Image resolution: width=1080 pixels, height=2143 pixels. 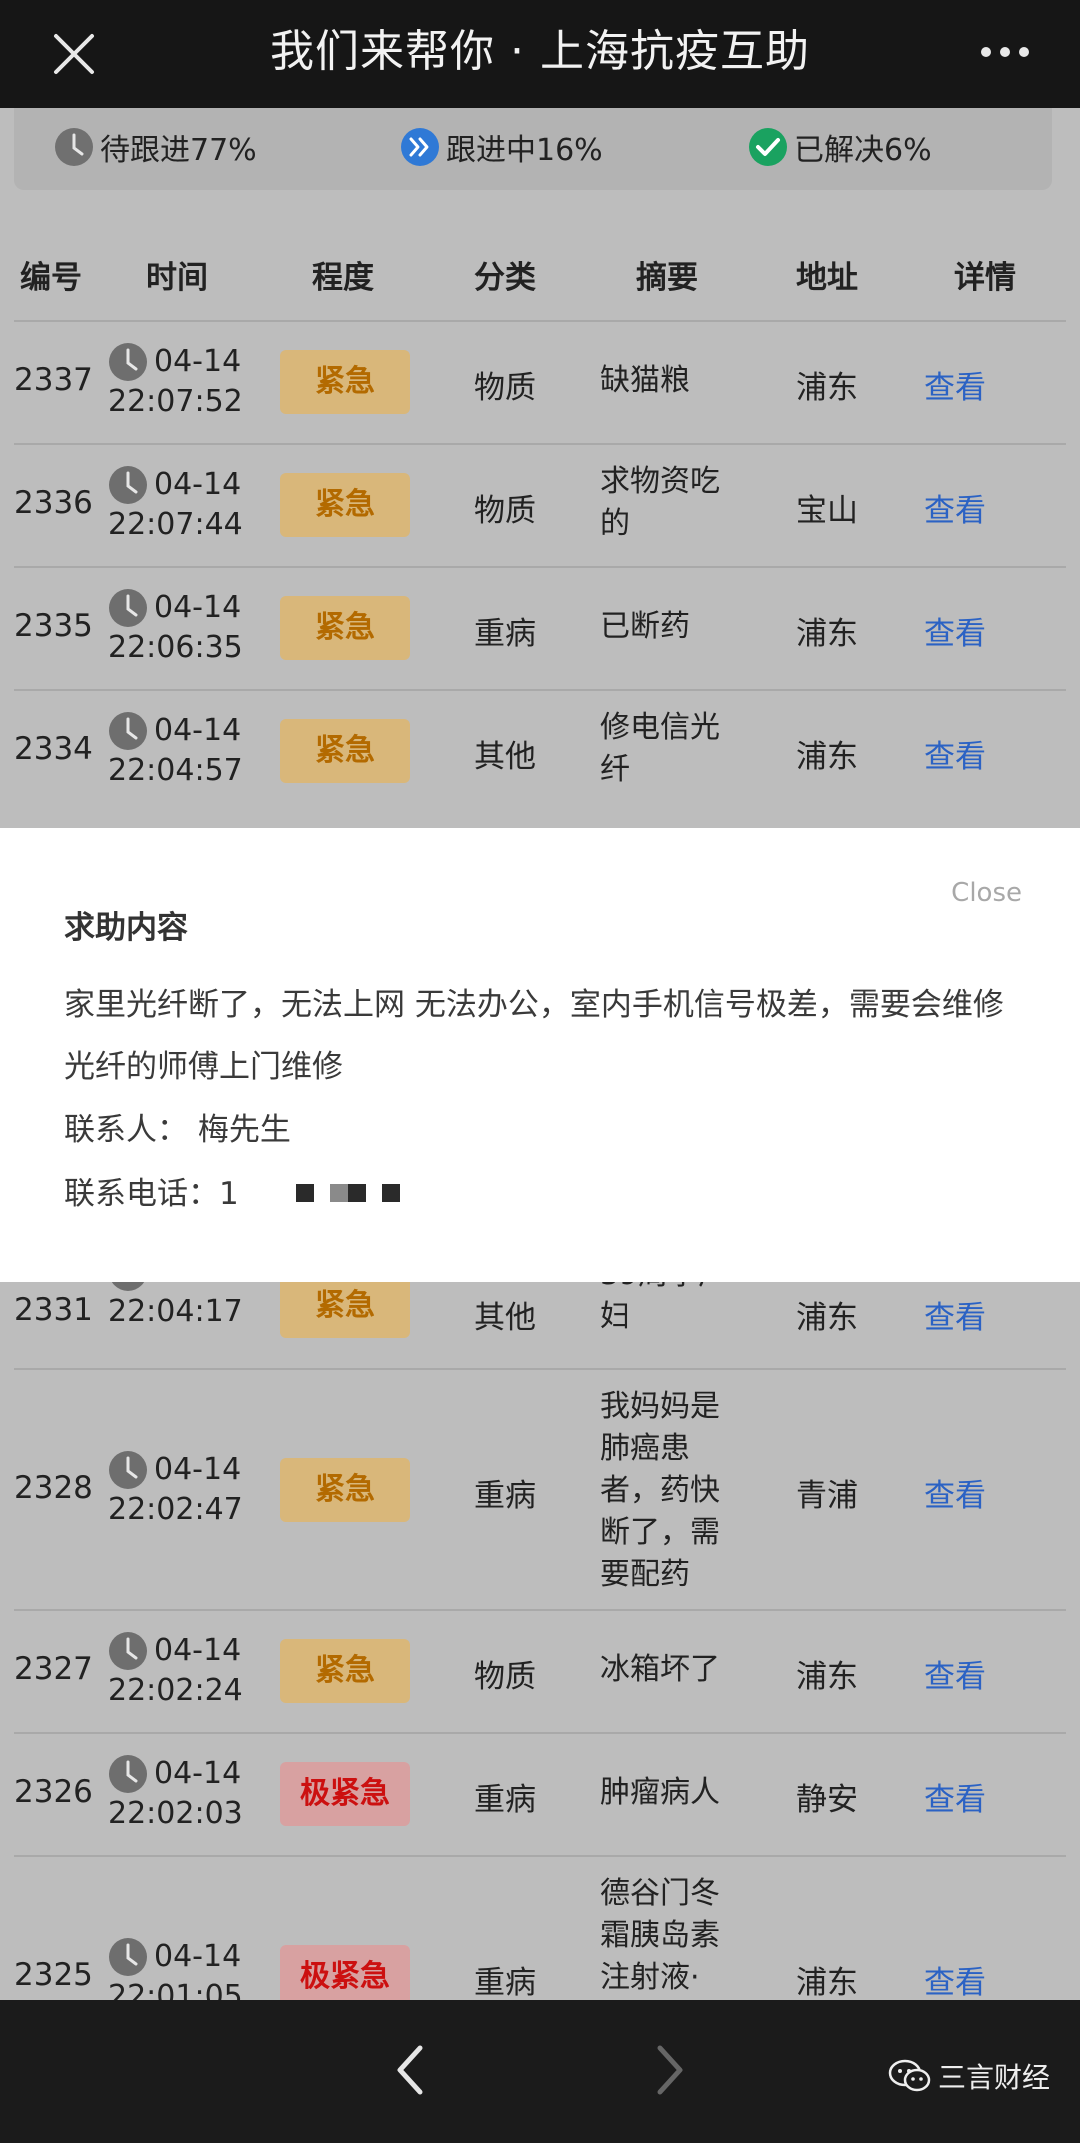 What do you see at coordinates (994, 2077) in the screenshot?
I see `watermark-text: 三言财经` at bounding box center [994, 2077].